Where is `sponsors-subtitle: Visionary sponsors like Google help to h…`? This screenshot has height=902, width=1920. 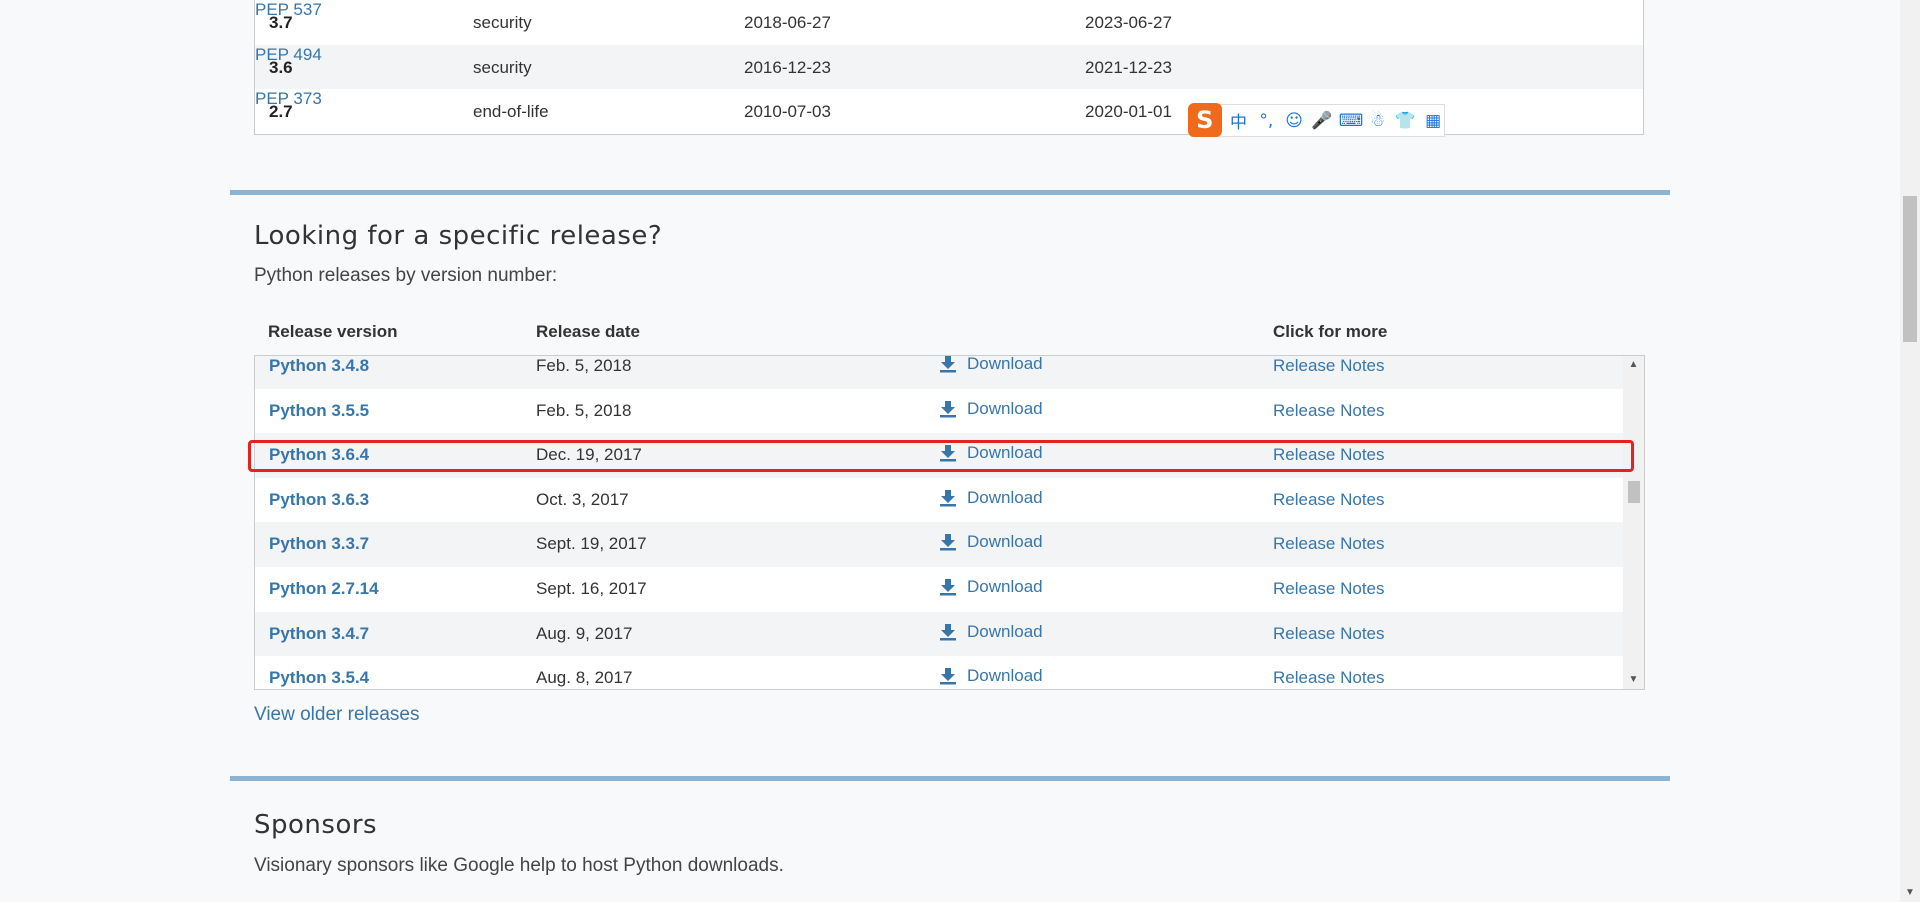
sponsors-subtitle: Visionary sponsors like Google help to h… is located at coordinates (519, 865).